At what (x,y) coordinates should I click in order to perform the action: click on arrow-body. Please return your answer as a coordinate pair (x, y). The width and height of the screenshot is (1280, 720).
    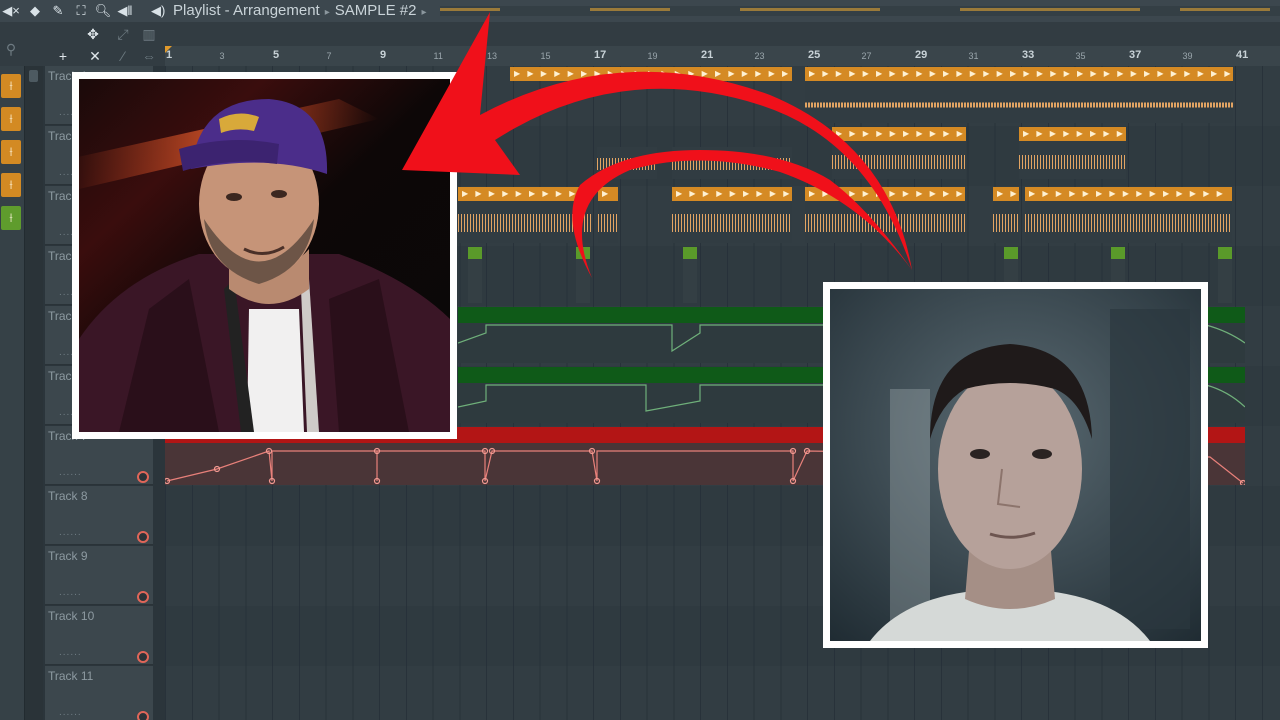
    Looking at the image, I should click on (657, 141).